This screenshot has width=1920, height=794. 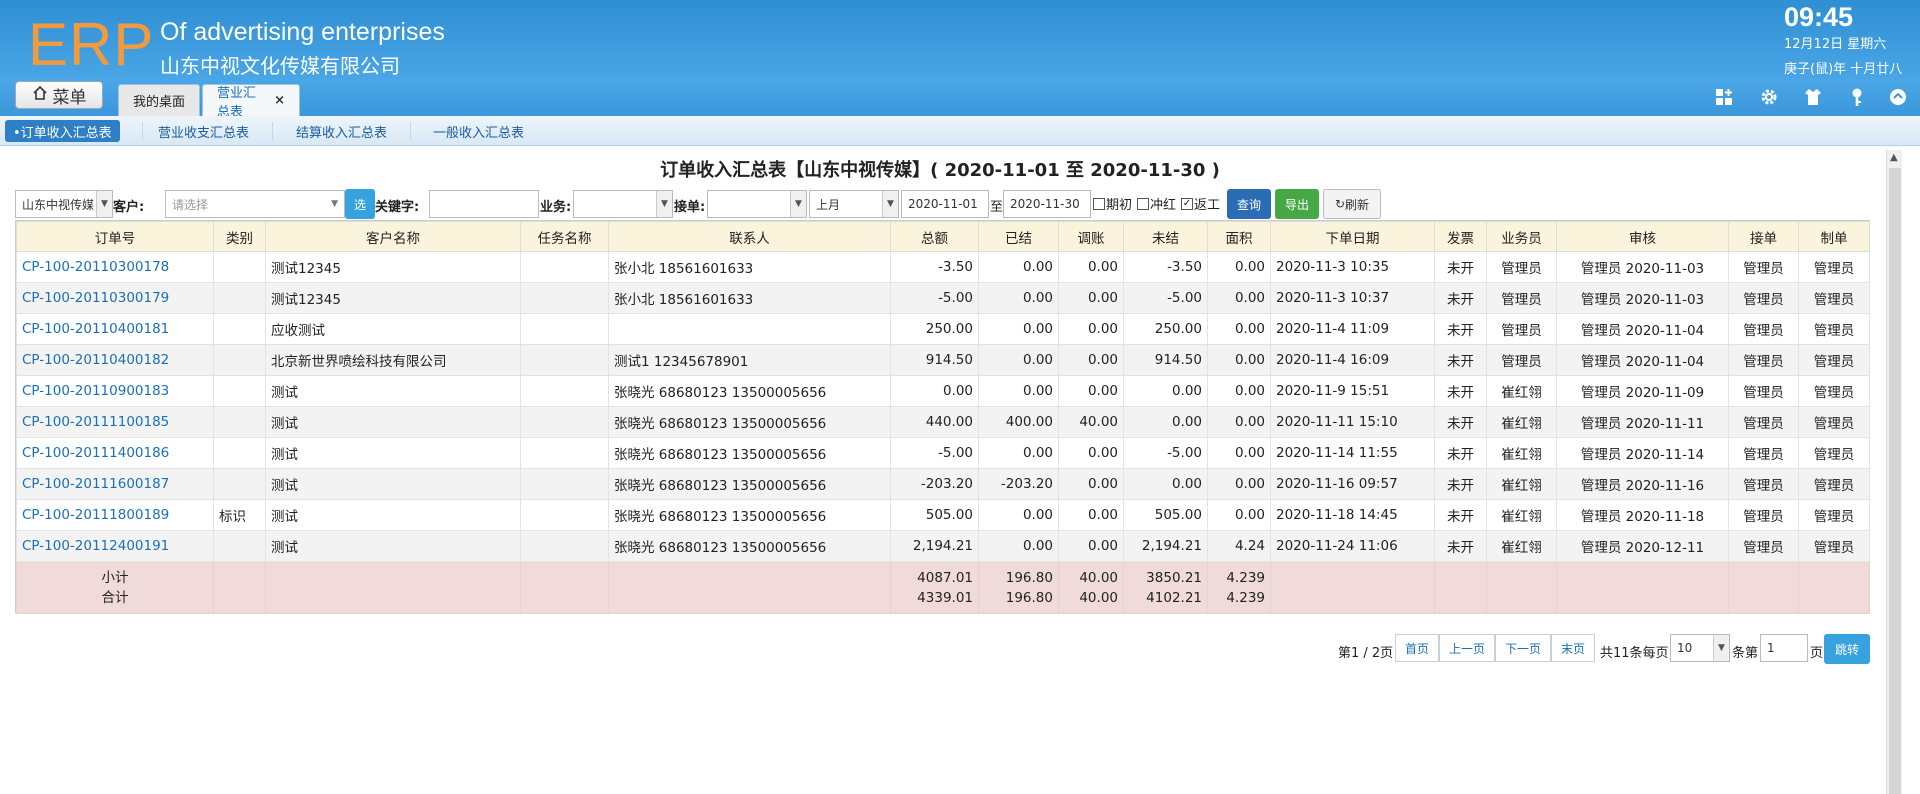 I want to click on date-from-value: 2020-11-01, so click(x=943, y=204).